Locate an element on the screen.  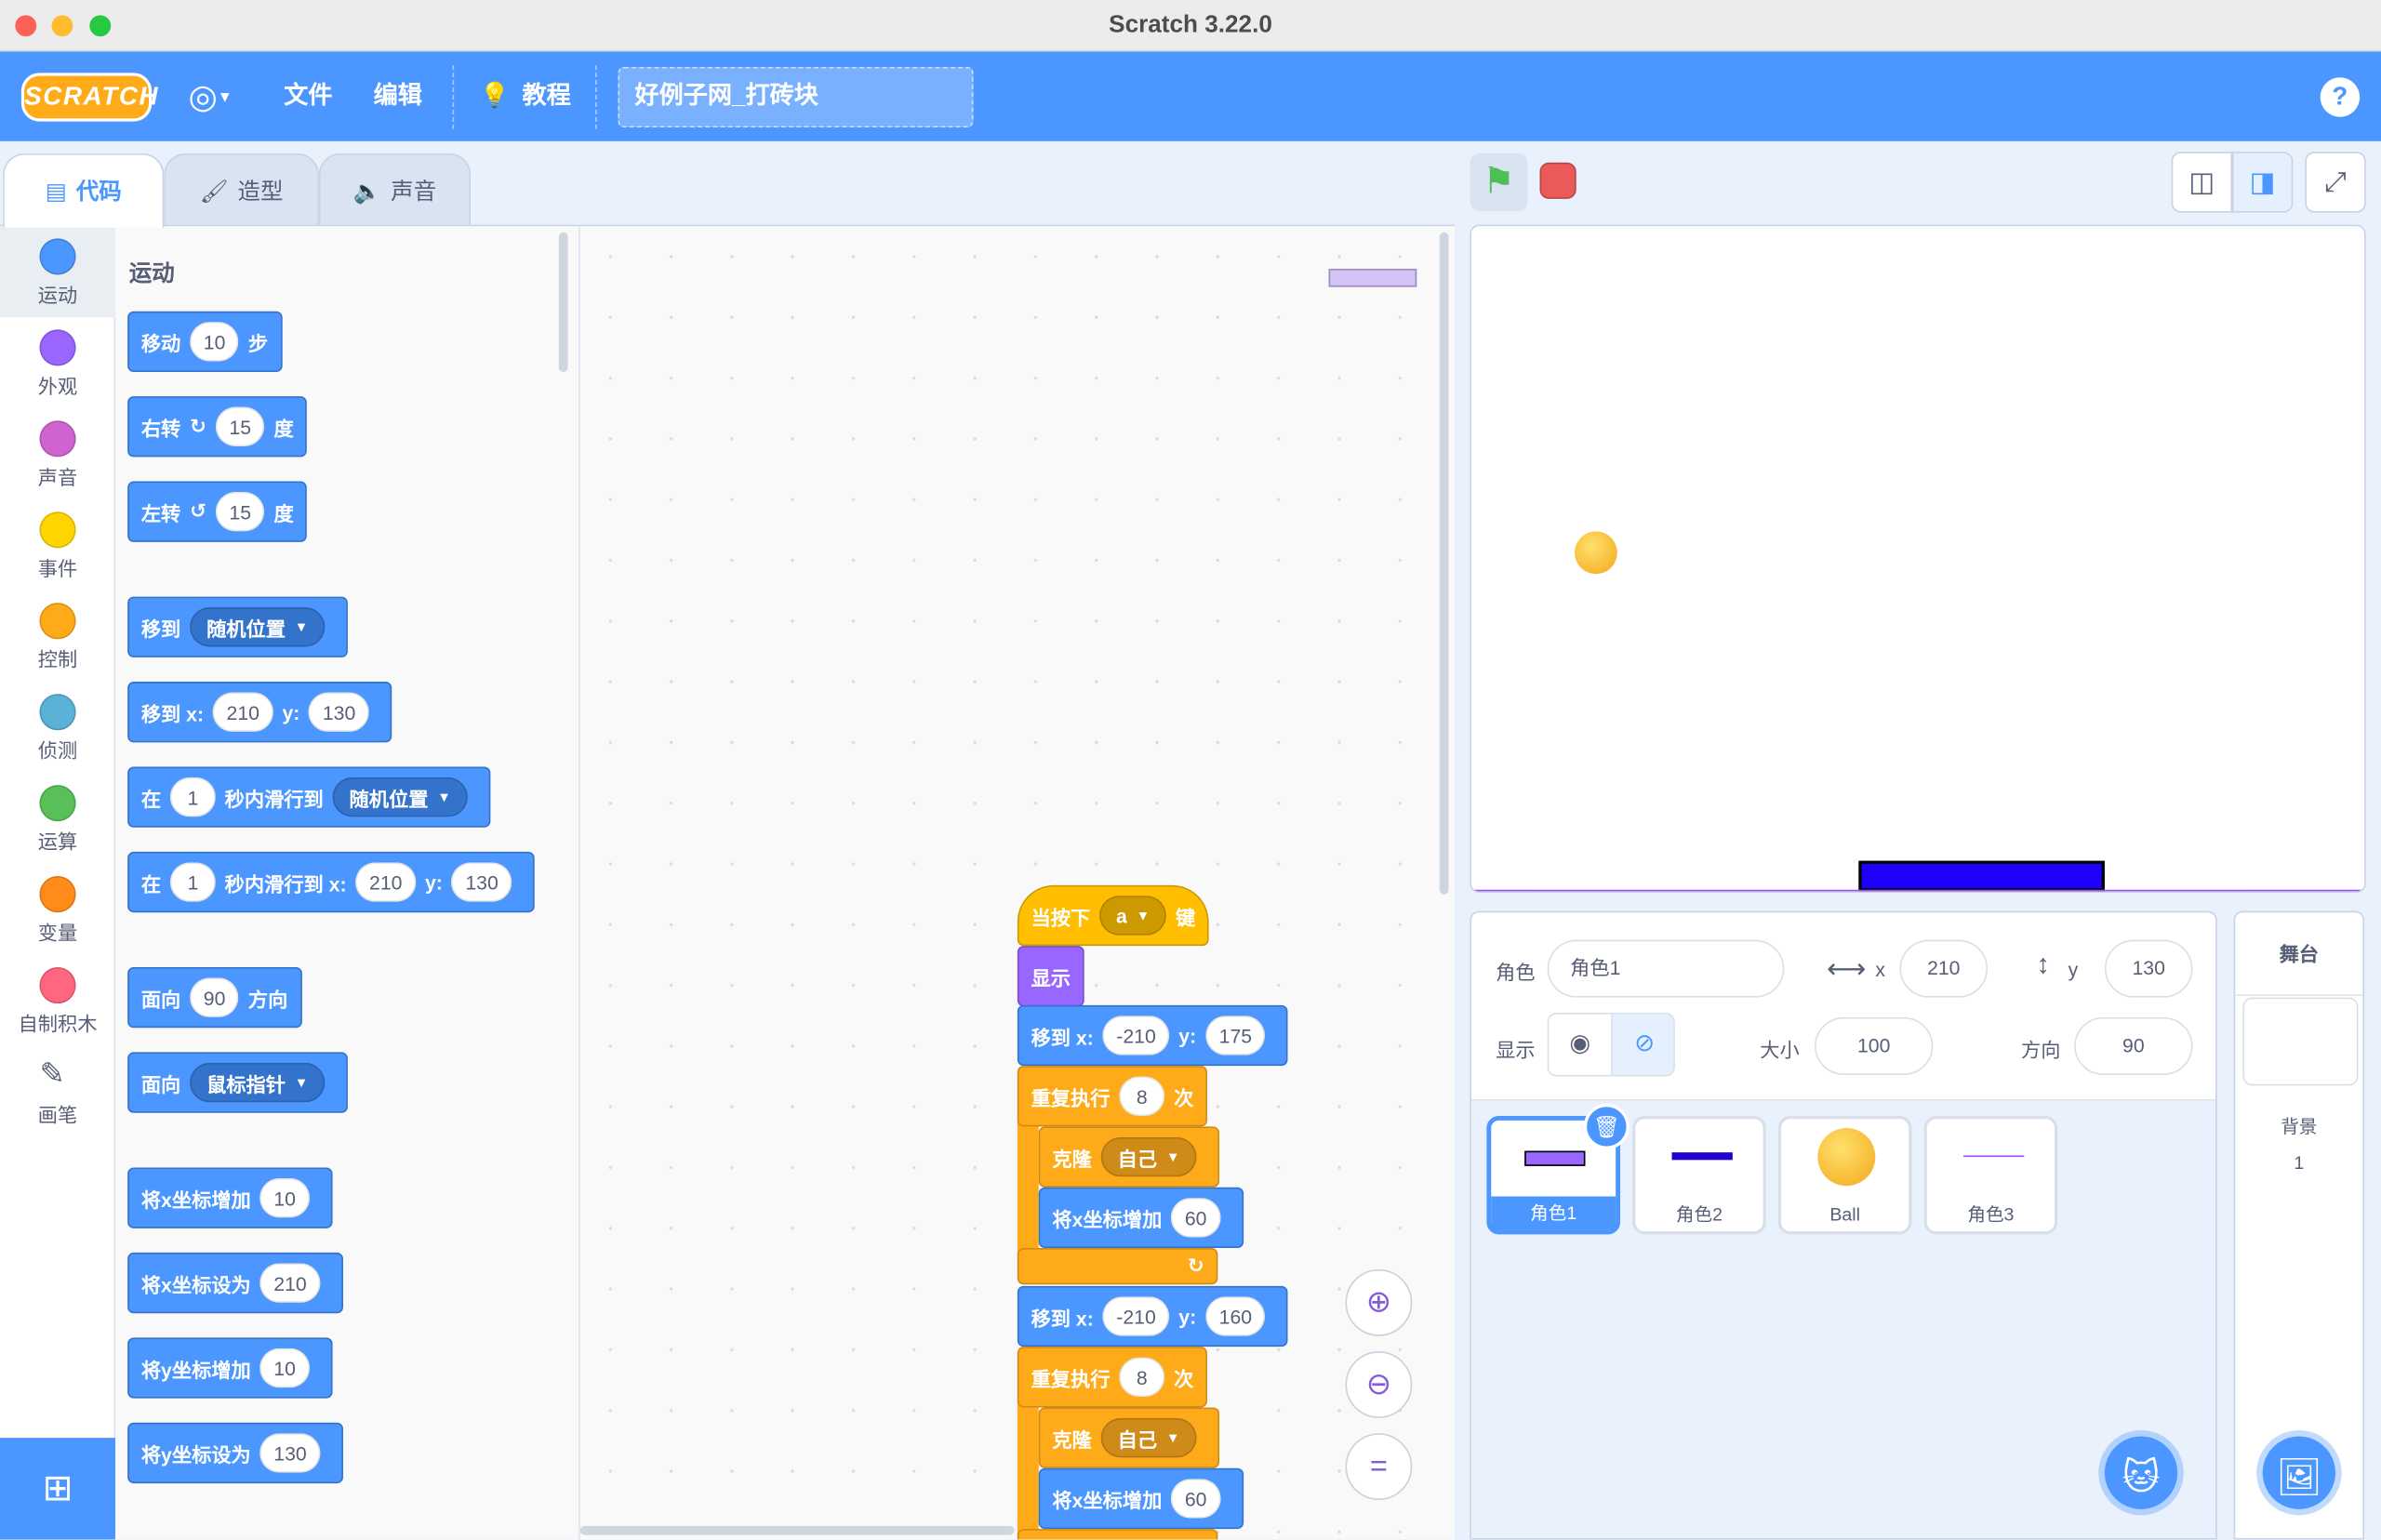
category-control: 控制 is located at coordinates (57, 636).